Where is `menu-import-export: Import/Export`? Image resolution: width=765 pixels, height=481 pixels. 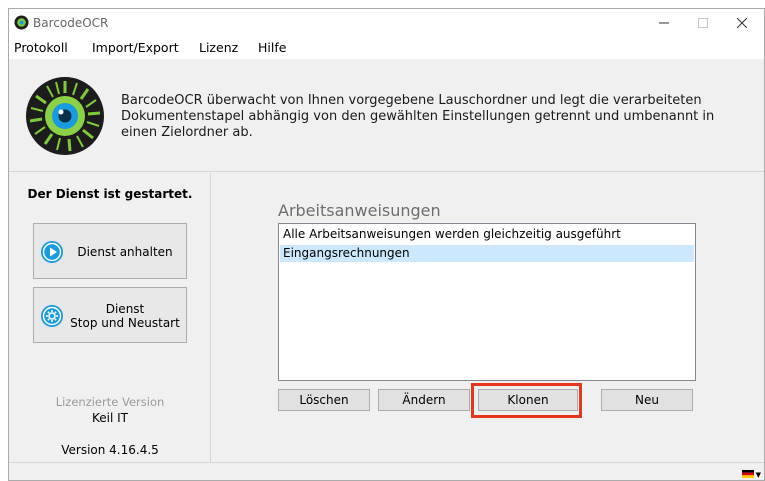 menu-import-export: Import/Export is located at coordinates (135, 47).